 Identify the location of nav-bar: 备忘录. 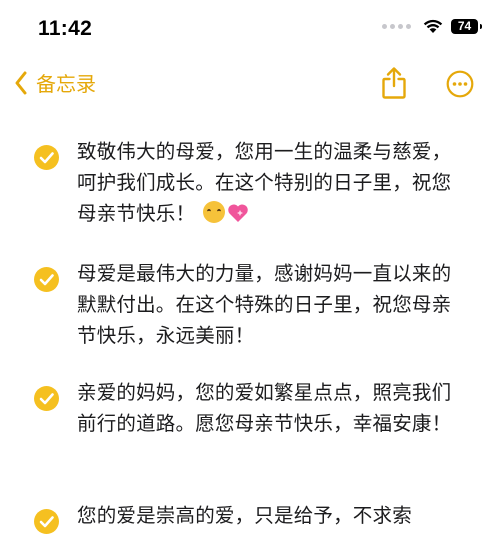
(250, 84).